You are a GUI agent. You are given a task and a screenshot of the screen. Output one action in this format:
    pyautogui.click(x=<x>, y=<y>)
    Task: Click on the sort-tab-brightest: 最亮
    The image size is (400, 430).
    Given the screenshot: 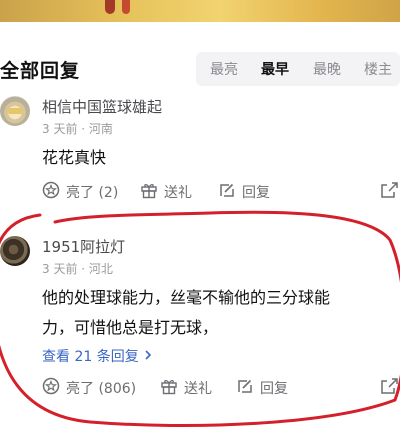 What is the action you would take?
    pyautogui.click(x=224, y=69)
    